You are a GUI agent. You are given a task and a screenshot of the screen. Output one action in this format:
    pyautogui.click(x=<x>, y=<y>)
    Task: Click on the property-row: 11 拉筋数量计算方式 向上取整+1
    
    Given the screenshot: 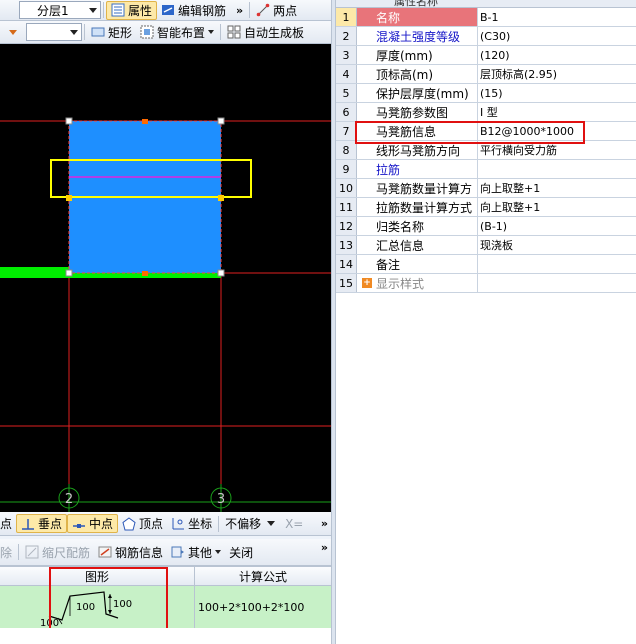 What is the action you would take?
    pyautogui.click(x=486, y=207)
    